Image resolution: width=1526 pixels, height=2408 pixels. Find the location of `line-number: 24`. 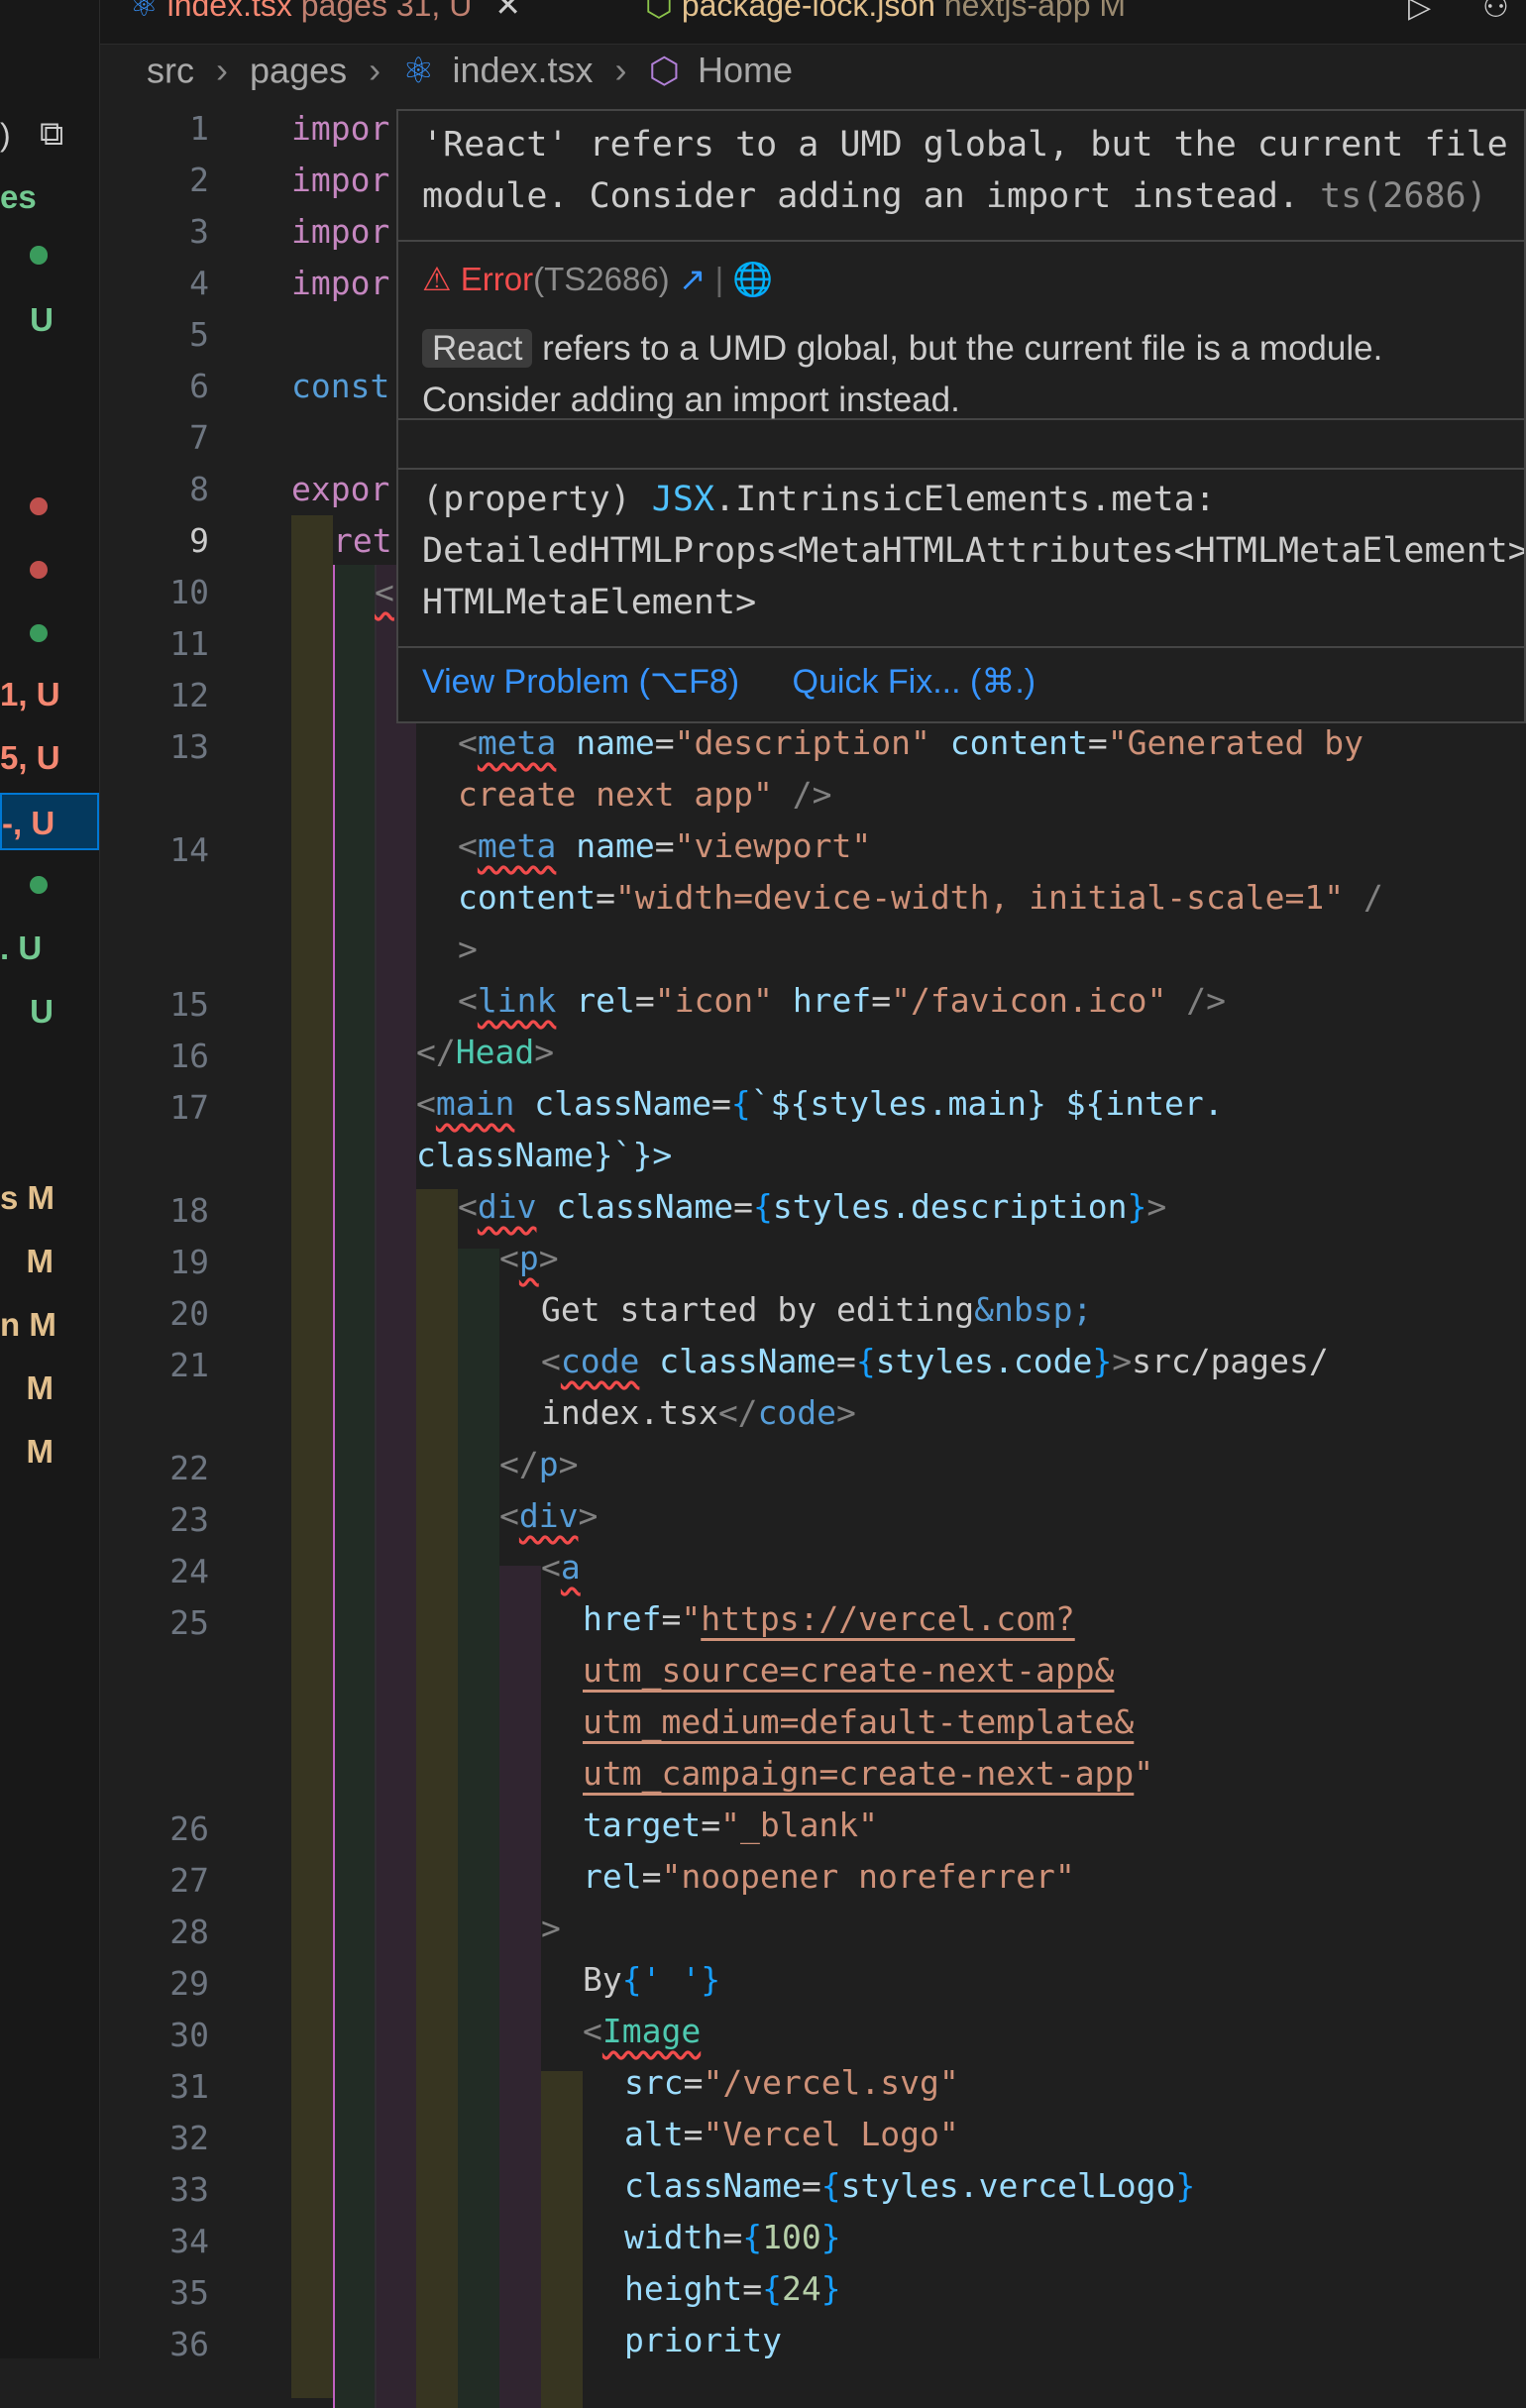

line-number: 24 is located at coordinates (189, 1571).